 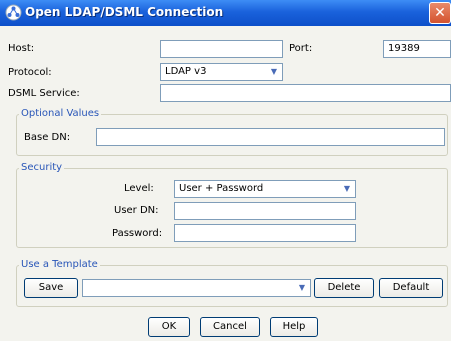 What do you see at coordinates (30, 72) in the screenshot?
I see `protocol-label: Protocol:` at bounding box center [30, 72].